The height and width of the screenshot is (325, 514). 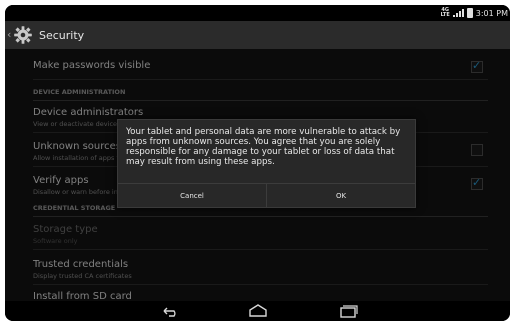 I want to click on dialog-button-bar: Cancel OK, so click(x=266, y=195).